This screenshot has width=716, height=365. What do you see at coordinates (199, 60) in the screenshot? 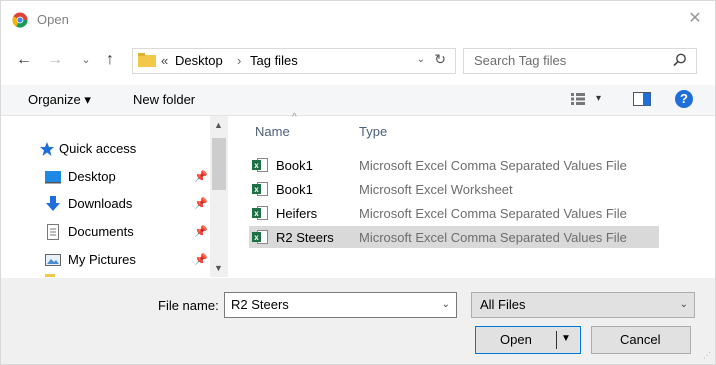
I see `breadcrumb-desktop: Desktop` at bounding box center [199, 60].